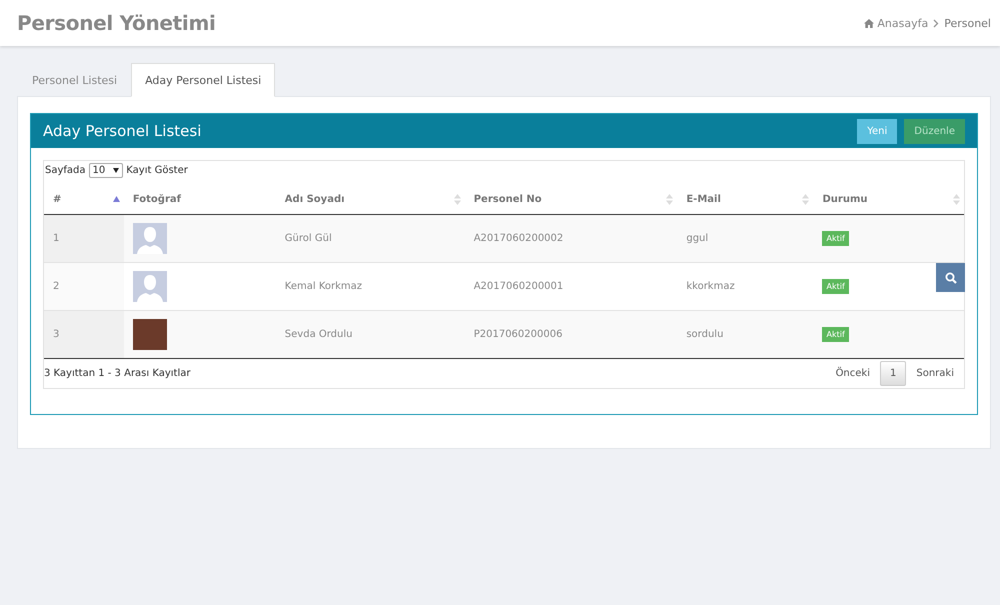  What do you see at coordinates (116, 170) in the screenshot?
I see `caret-icon` at bounding box center [116, 170].